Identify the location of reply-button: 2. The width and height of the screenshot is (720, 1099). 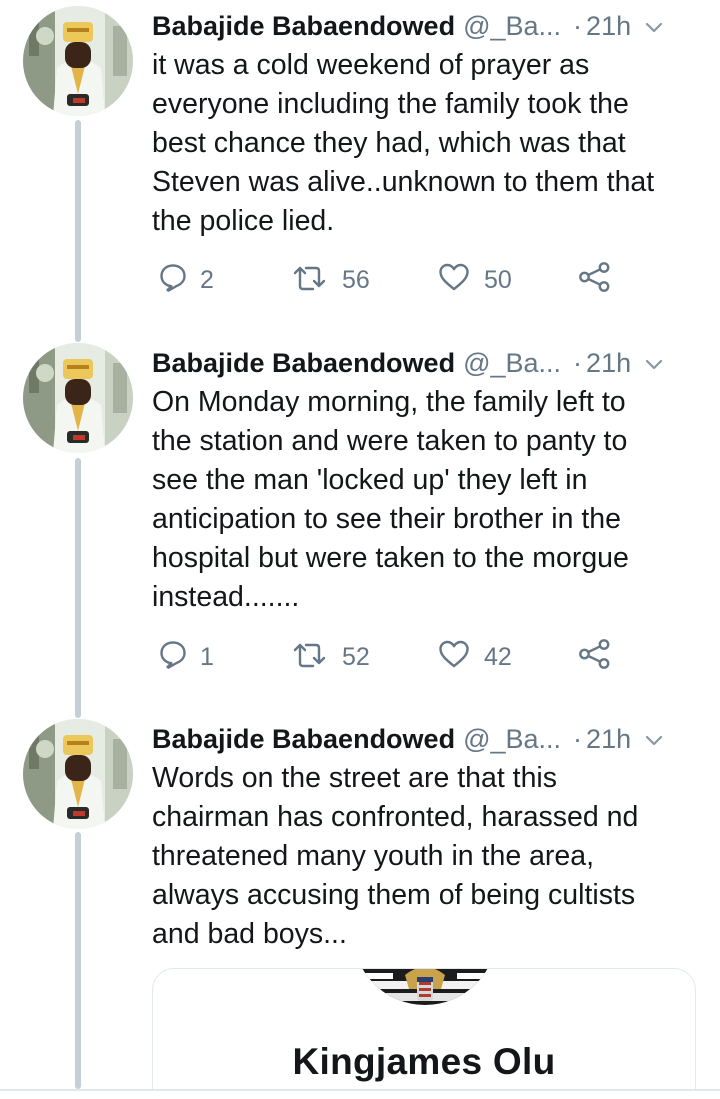
(186, 280).